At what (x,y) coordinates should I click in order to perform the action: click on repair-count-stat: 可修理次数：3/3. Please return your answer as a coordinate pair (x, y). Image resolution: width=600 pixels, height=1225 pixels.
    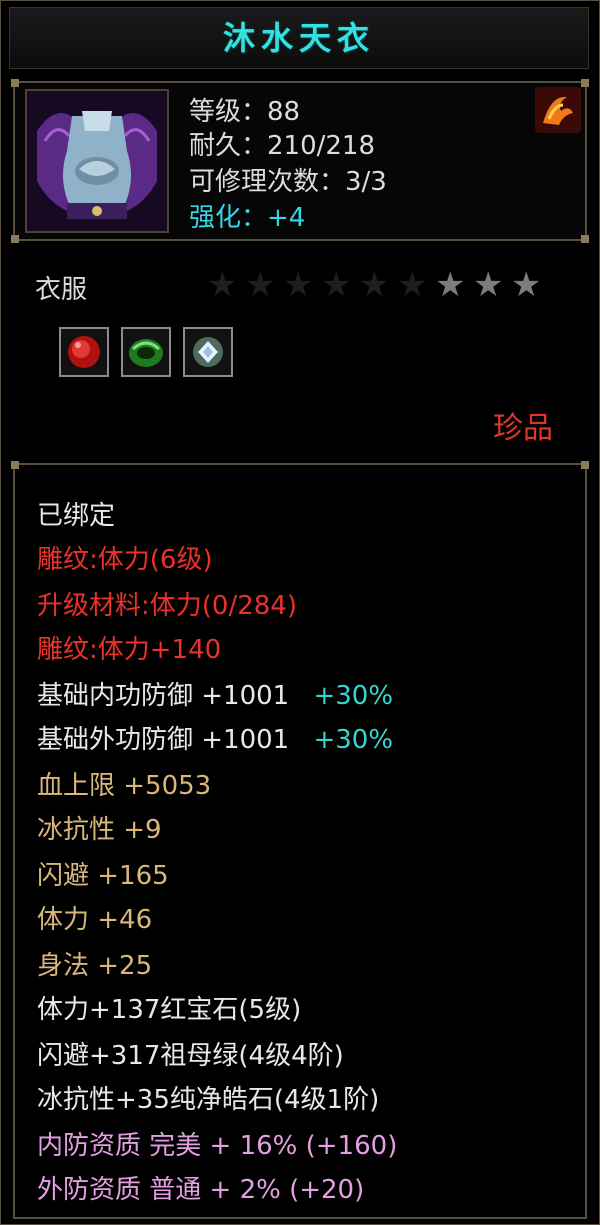
    Looking at the image, I should click on (288, 182).